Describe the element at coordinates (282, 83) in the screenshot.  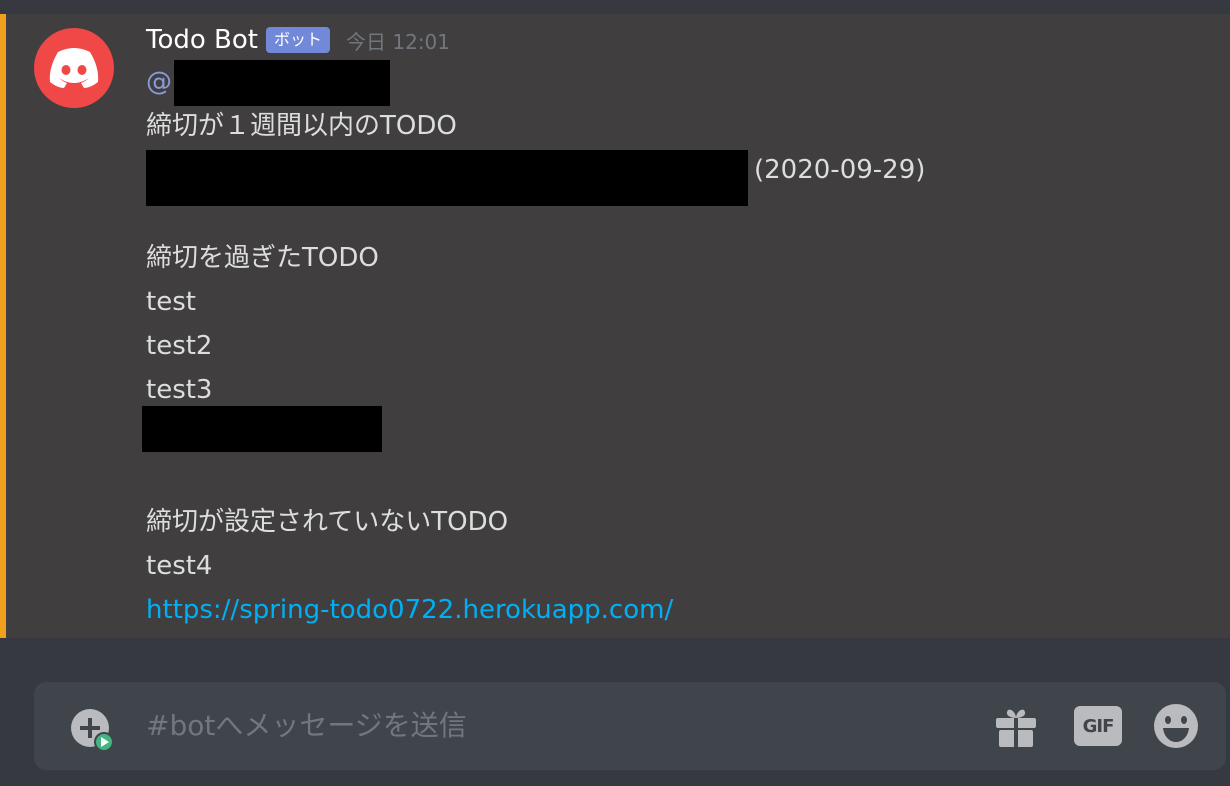
I see `redacted-mention` at that location.